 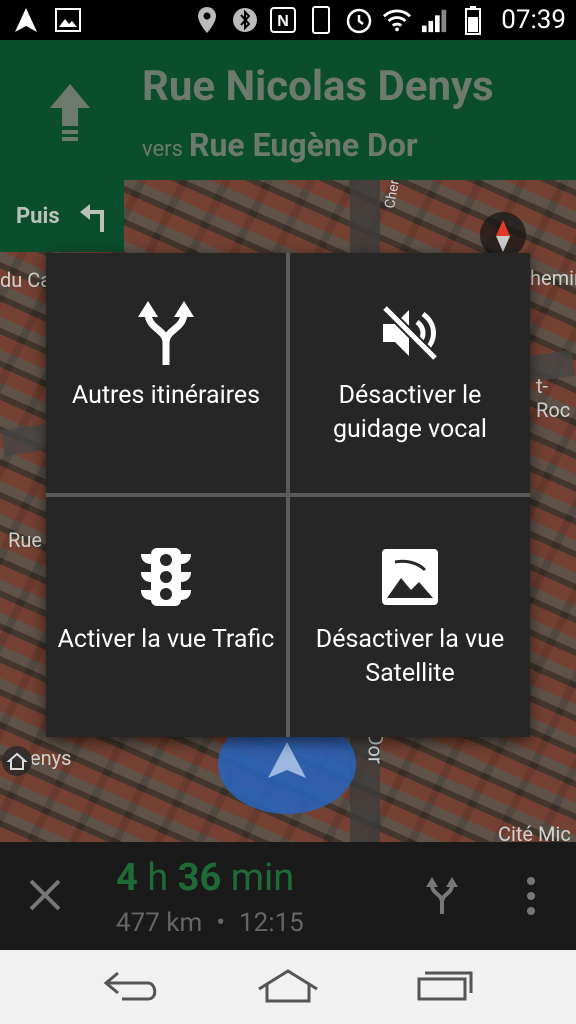 What do you see at coordinates (45, 895) in the screenshot?
I see `close-icon` at bounding box center [45, 895].